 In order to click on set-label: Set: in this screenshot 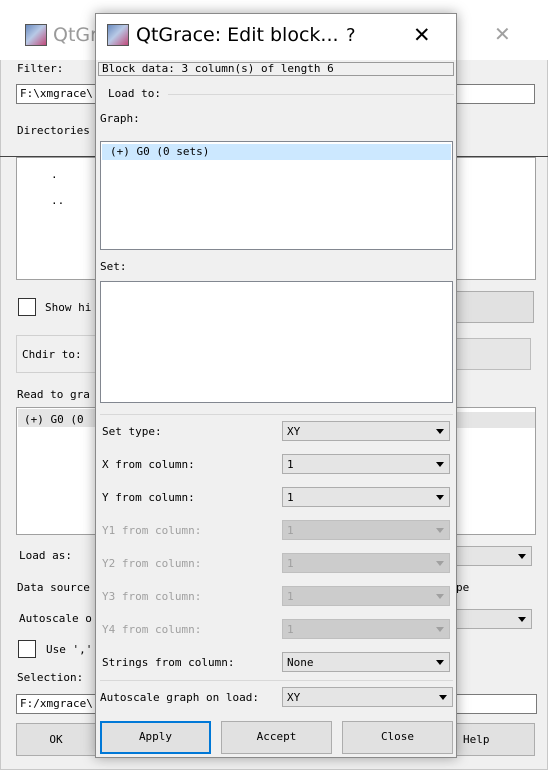, I will do `click(113, 266)`.